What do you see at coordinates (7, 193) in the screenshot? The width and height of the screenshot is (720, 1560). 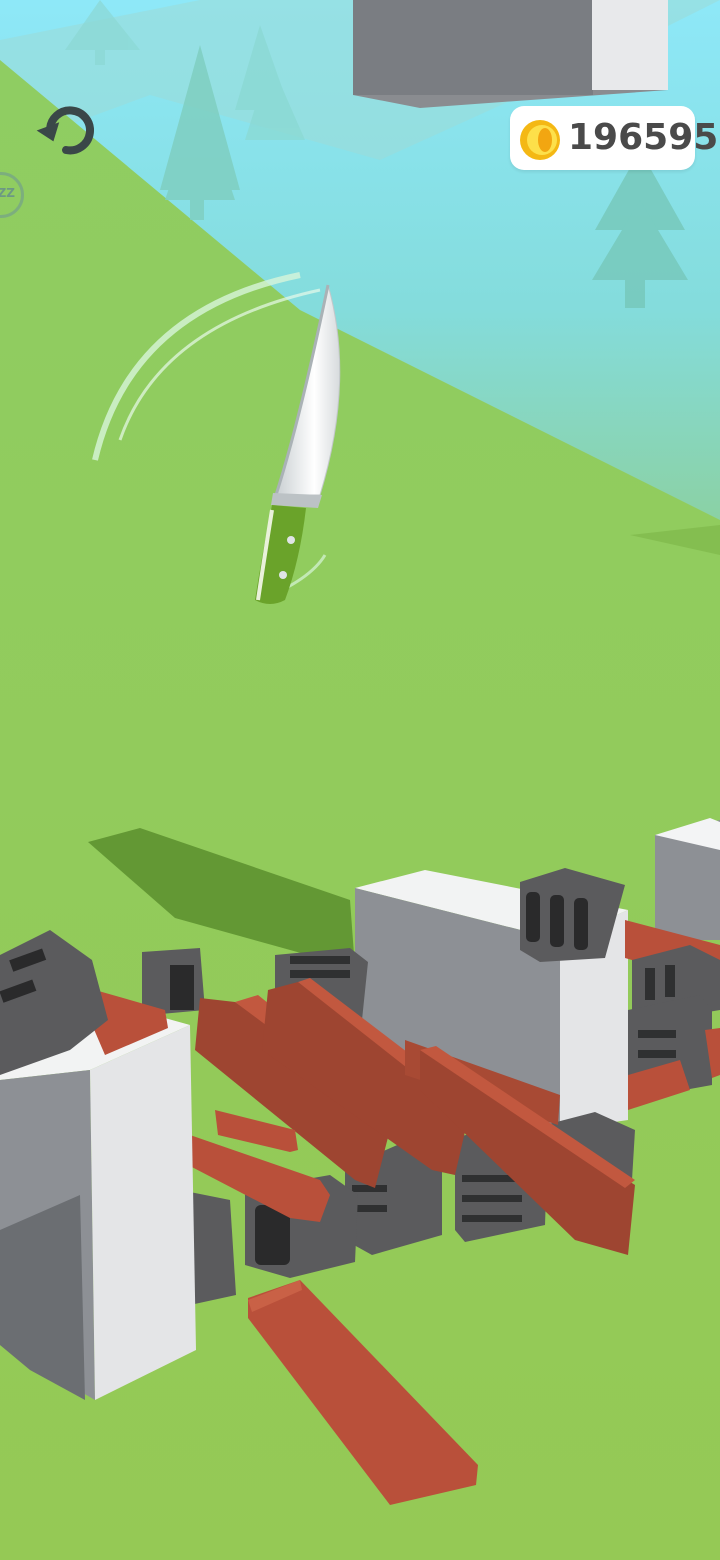 I see `side-menu-label: ZZ` at bounding box center [7, 193].